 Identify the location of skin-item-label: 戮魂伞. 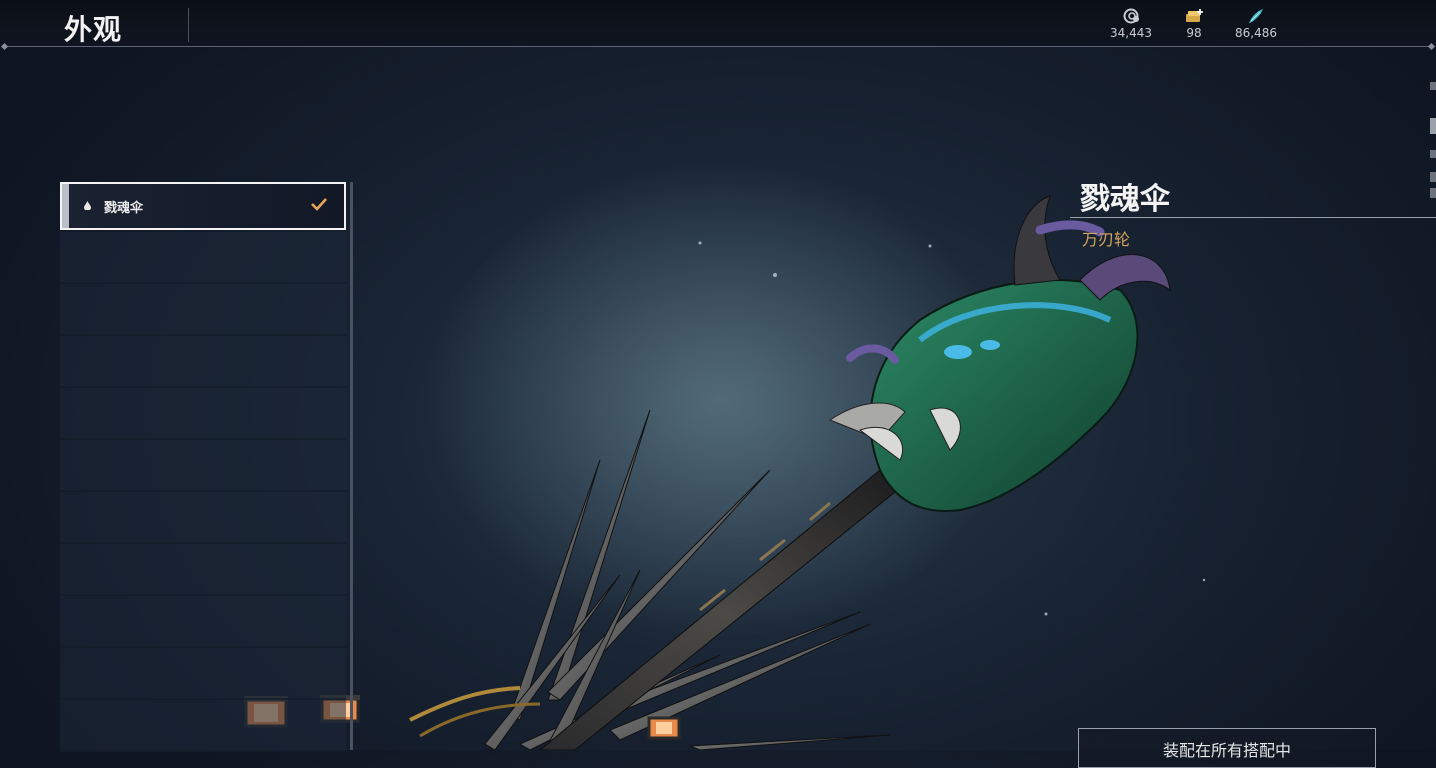
(124, 208).